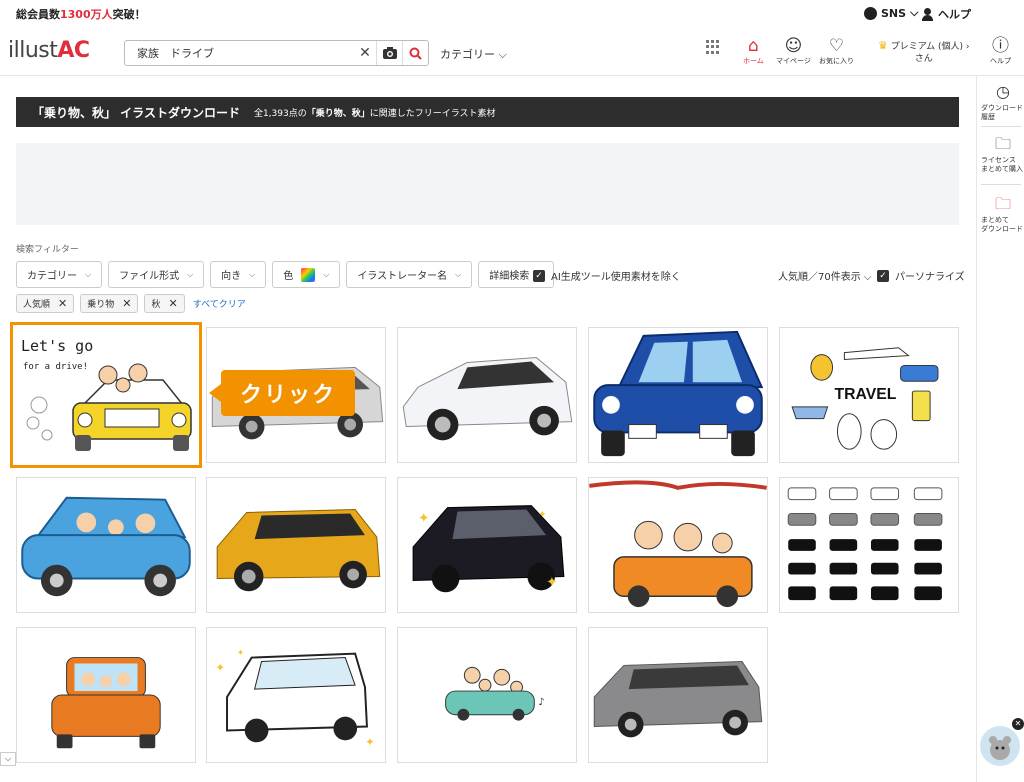 This screenshot has height=782, width=1024. Describe the element at coordinates (793, 46) in the screenshot. I see `user-circle-icon: ☺` at that location.